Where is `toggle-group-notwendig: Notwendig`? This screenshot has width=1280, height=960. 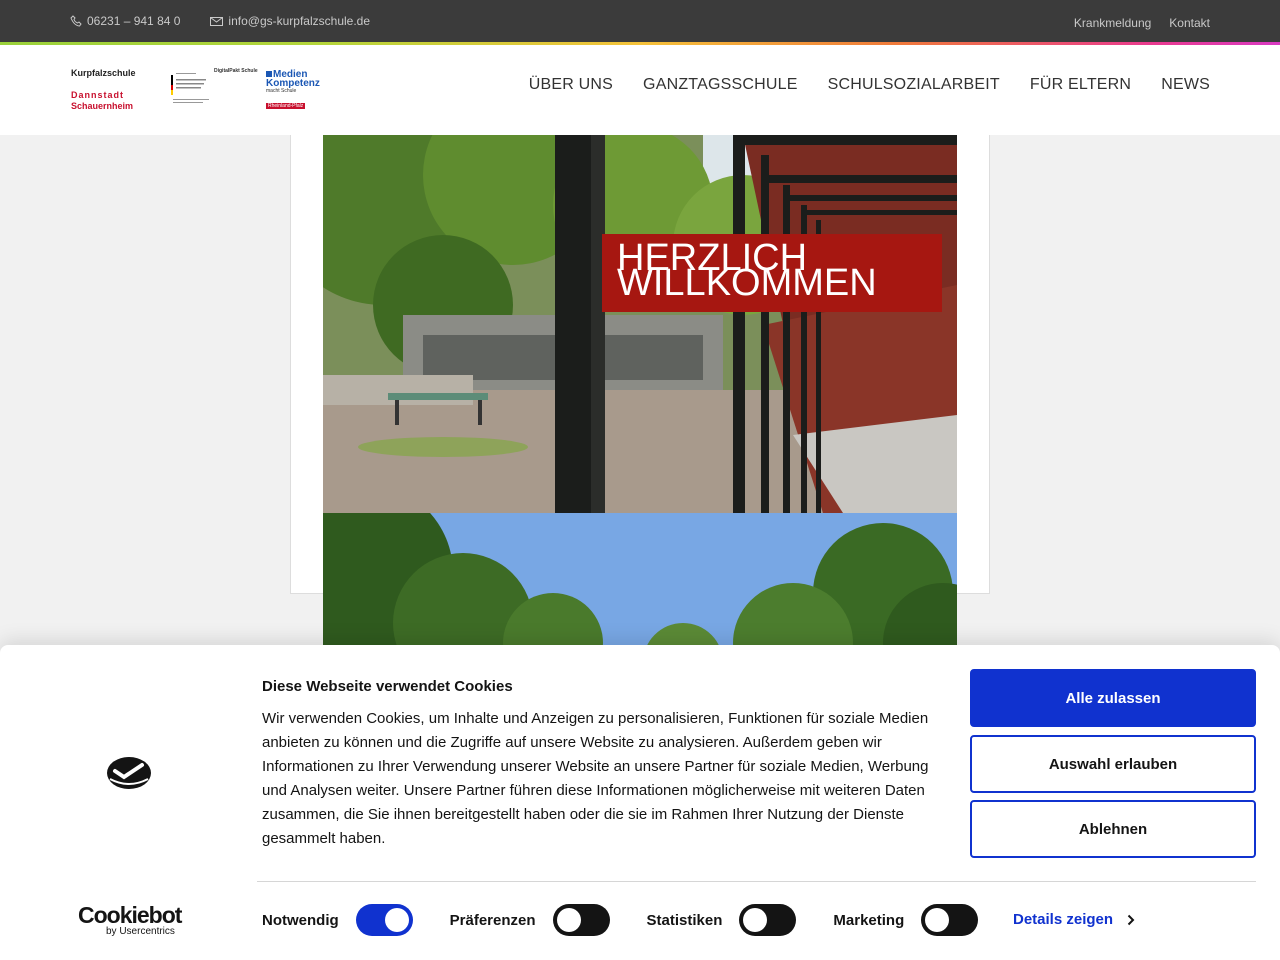
toggle-group-notwendig: Notwendig is located at coordinates (337, 920).